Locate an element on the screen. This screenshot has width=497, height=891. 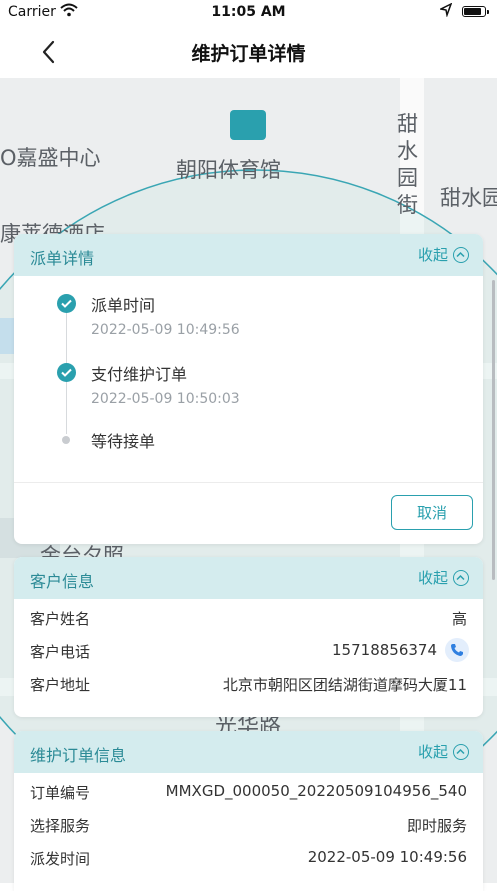
order-number-value: MMXGD_000050_20220509104956_540 is located at coordinates (316, 791).